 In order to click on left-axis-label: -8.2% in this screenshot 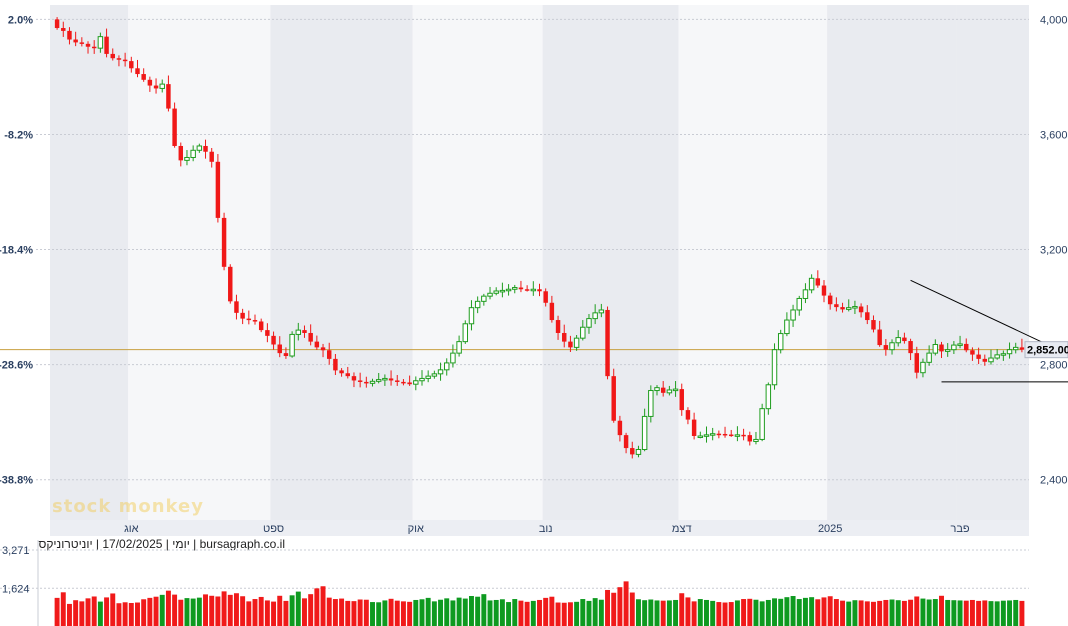, I will do `click(18, 135)`.